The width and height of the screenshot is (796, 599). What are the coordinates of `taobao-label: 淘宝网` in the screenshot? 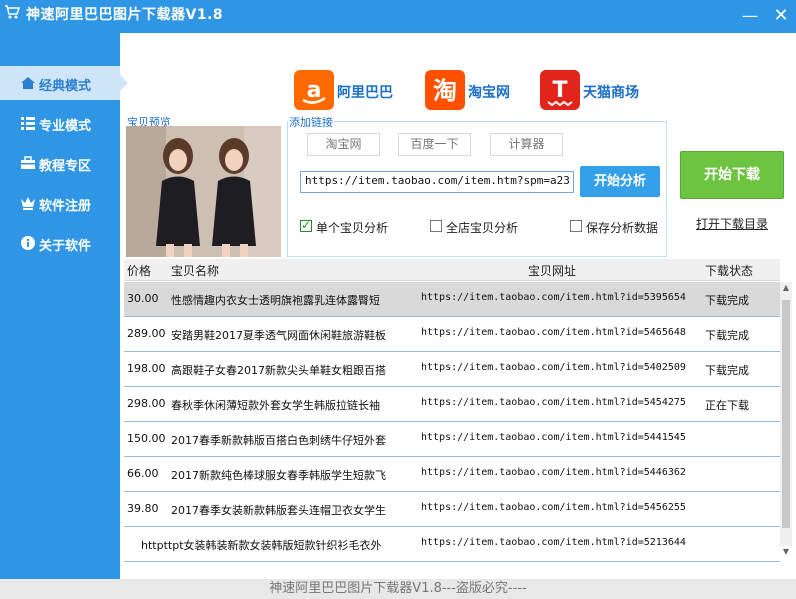 It's located at (489, 93).